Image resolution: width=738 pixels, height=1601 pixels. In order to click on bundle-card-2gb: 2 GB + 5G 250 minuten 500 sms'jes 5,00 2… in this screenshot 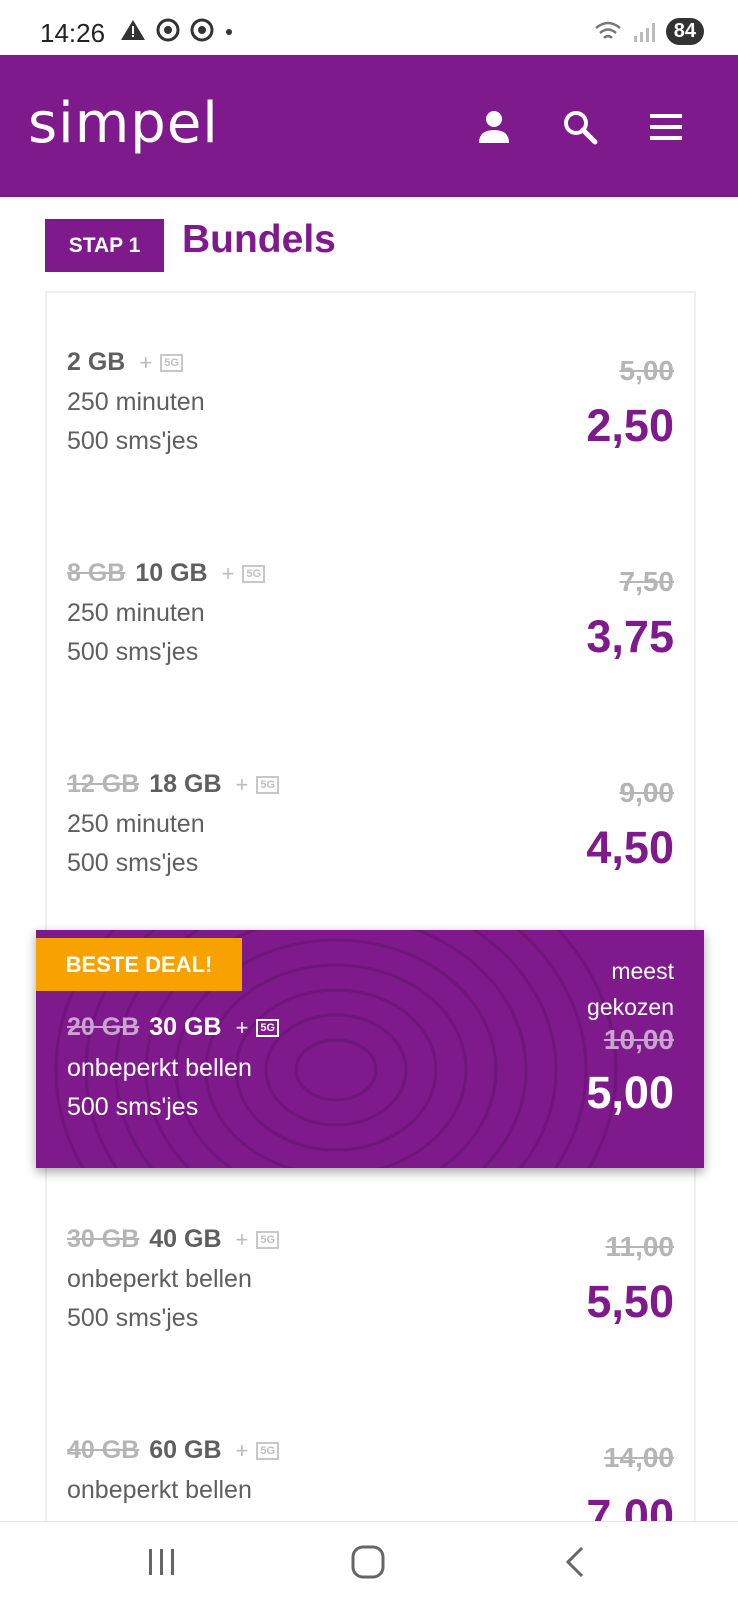, I will do `click(370, 400)`.